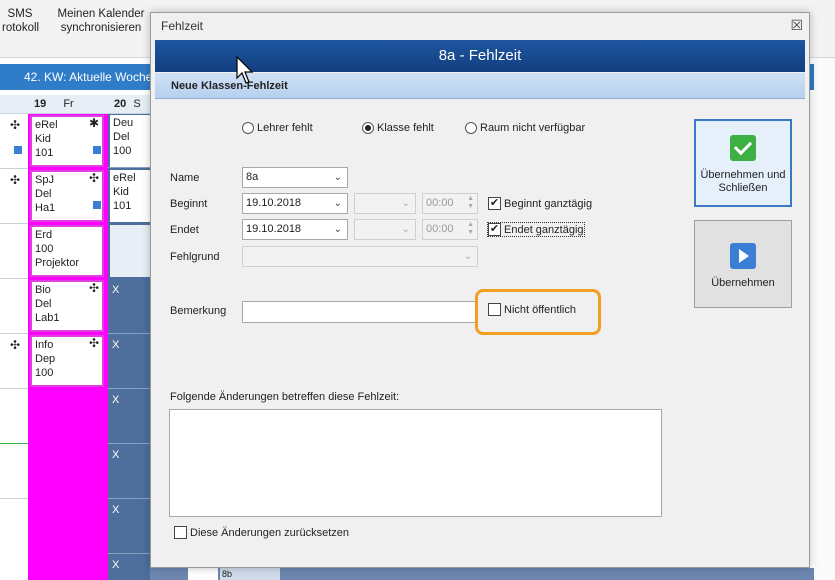 Image resolution: width=835 pixels, height=580 pixels. What do you see at coordinates (130, 141) in the screenshot?
I see `lesson-cell: Deu Del 100` at bounding box center [130, 141].